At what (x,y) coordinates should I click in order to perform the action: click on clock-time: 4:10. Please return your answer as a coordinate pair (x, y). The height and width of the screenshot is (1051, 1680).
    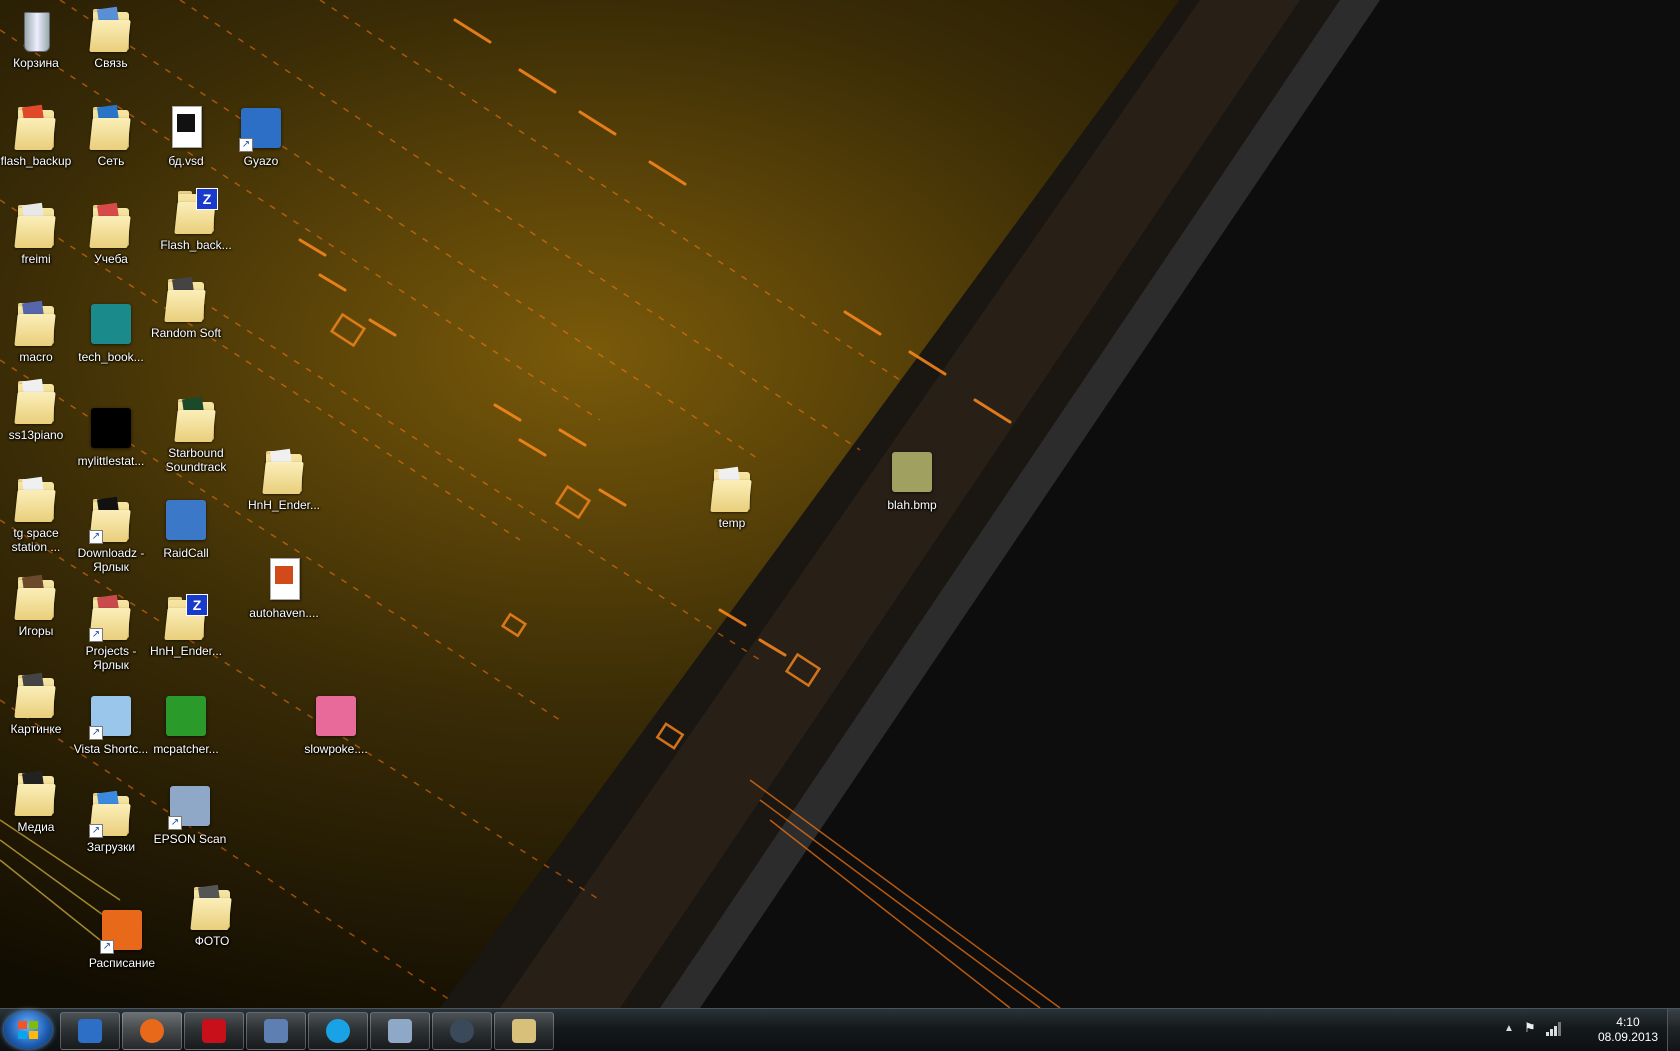
    Looking at the image, I should click on (1628, 1022).